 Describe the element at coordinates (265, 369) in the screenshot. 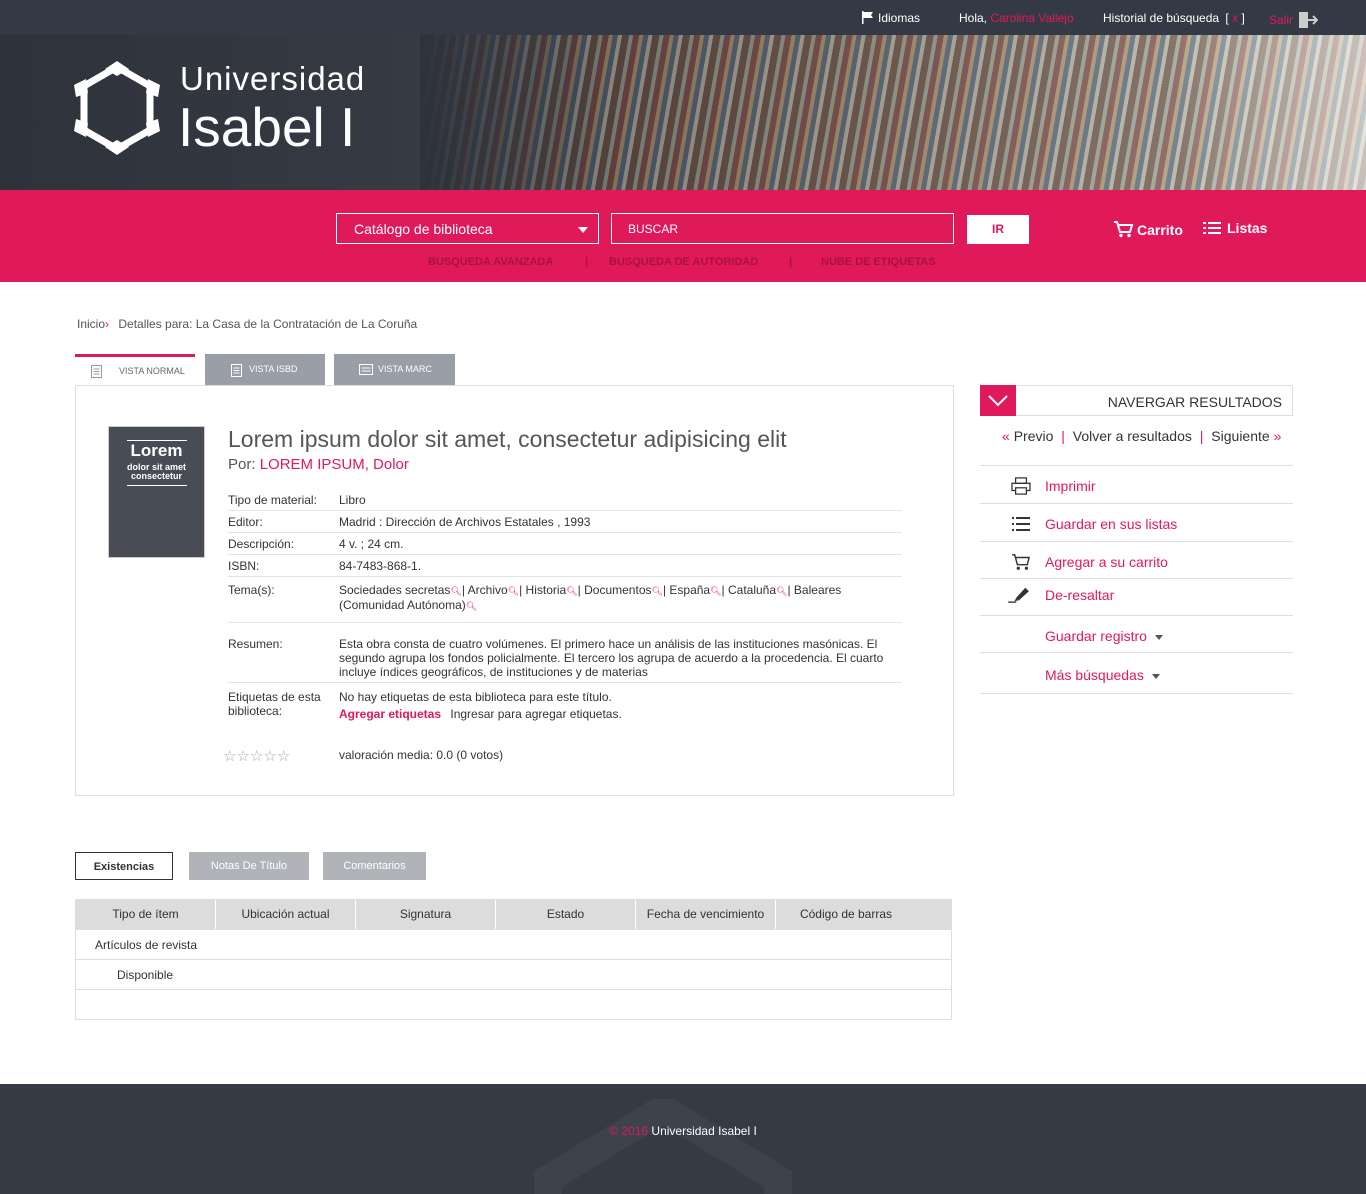

I see `tab-isbd-view: VISTA ISBD` at that location.